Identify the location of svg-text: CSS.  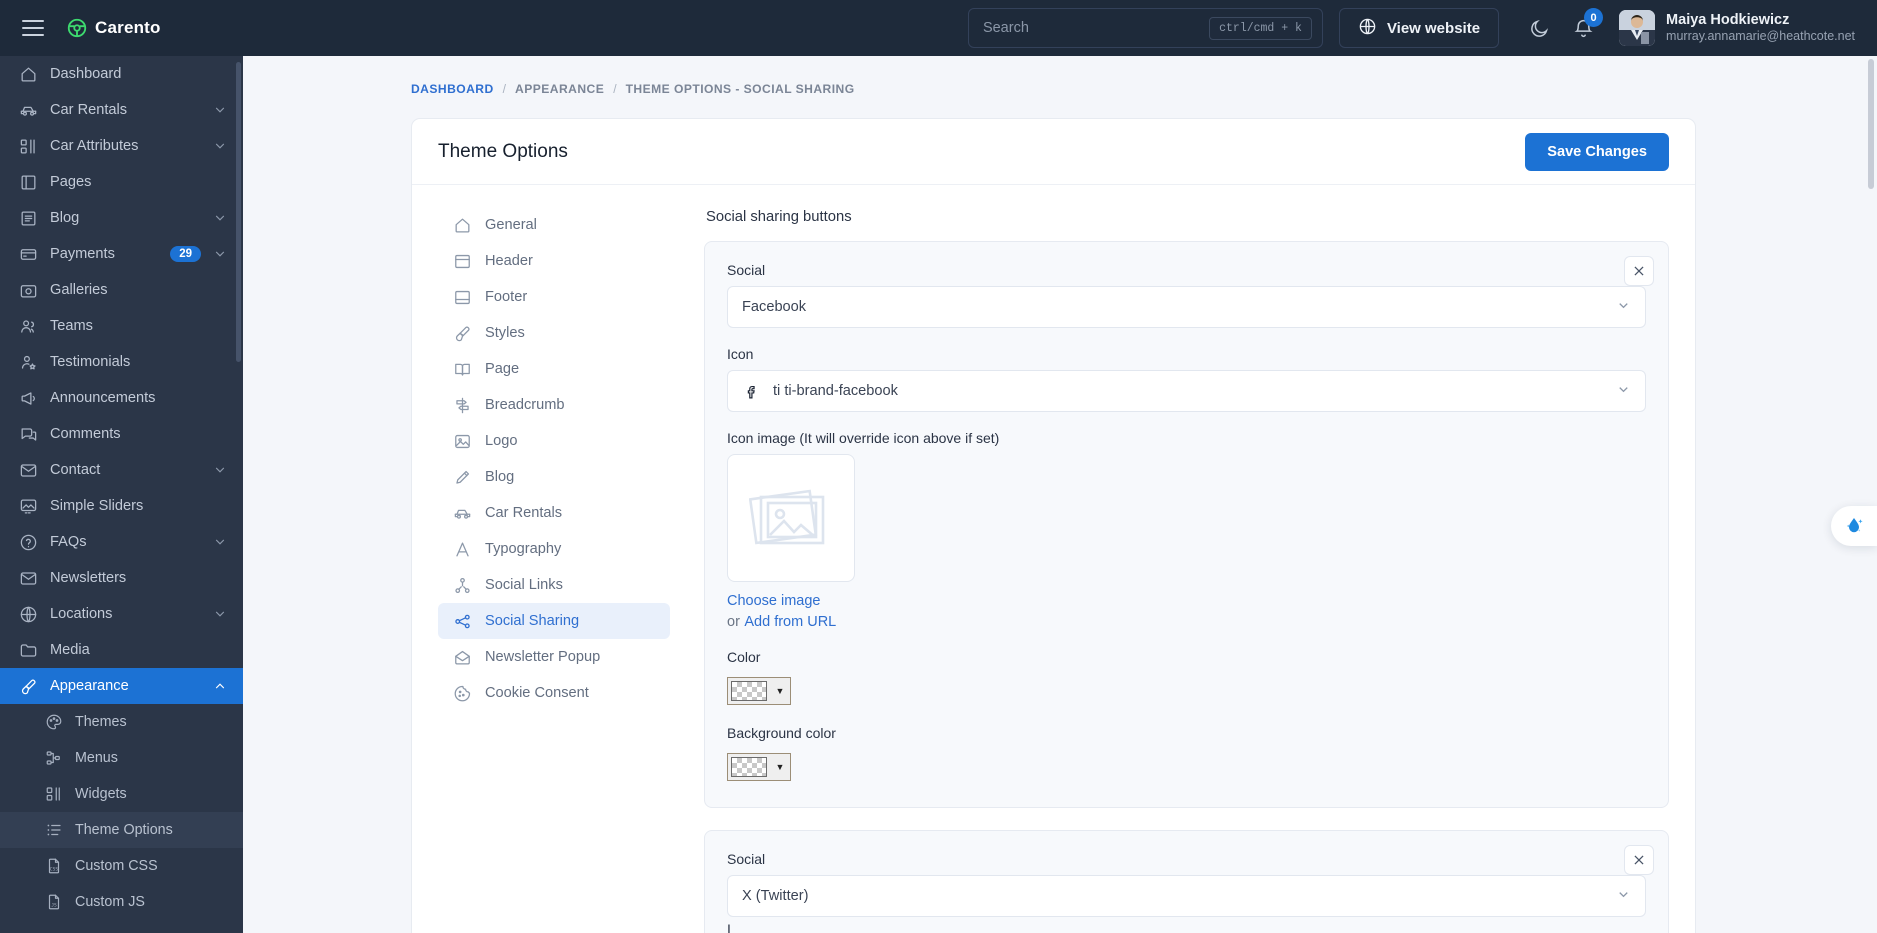
(53, 870).